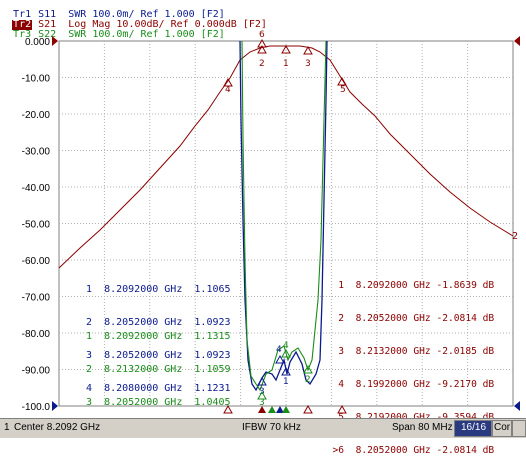  Describe the element at coordinates (412, 318) in the screenshot. I see `s21-marker-row: 2 8.2052000 GHz -2.0814 dB` at that location.